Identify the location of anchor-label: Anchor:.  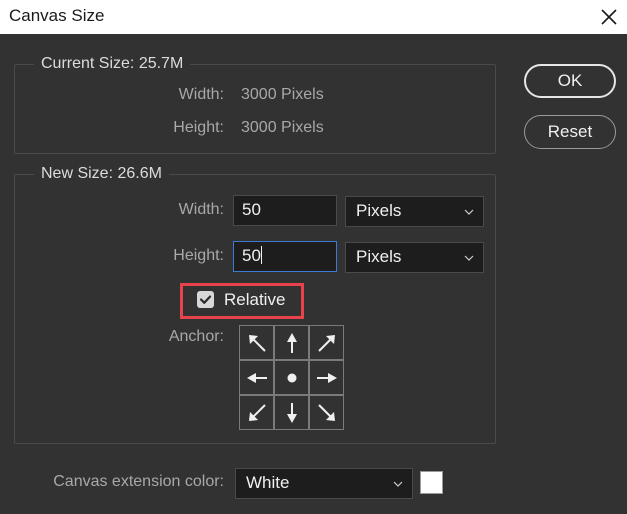
(196, 336).